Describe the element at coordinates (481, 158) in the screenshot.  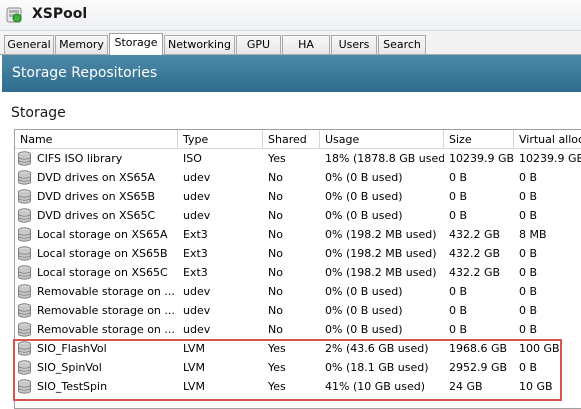
I see `cell-size: 10239.9 GB` at that location.